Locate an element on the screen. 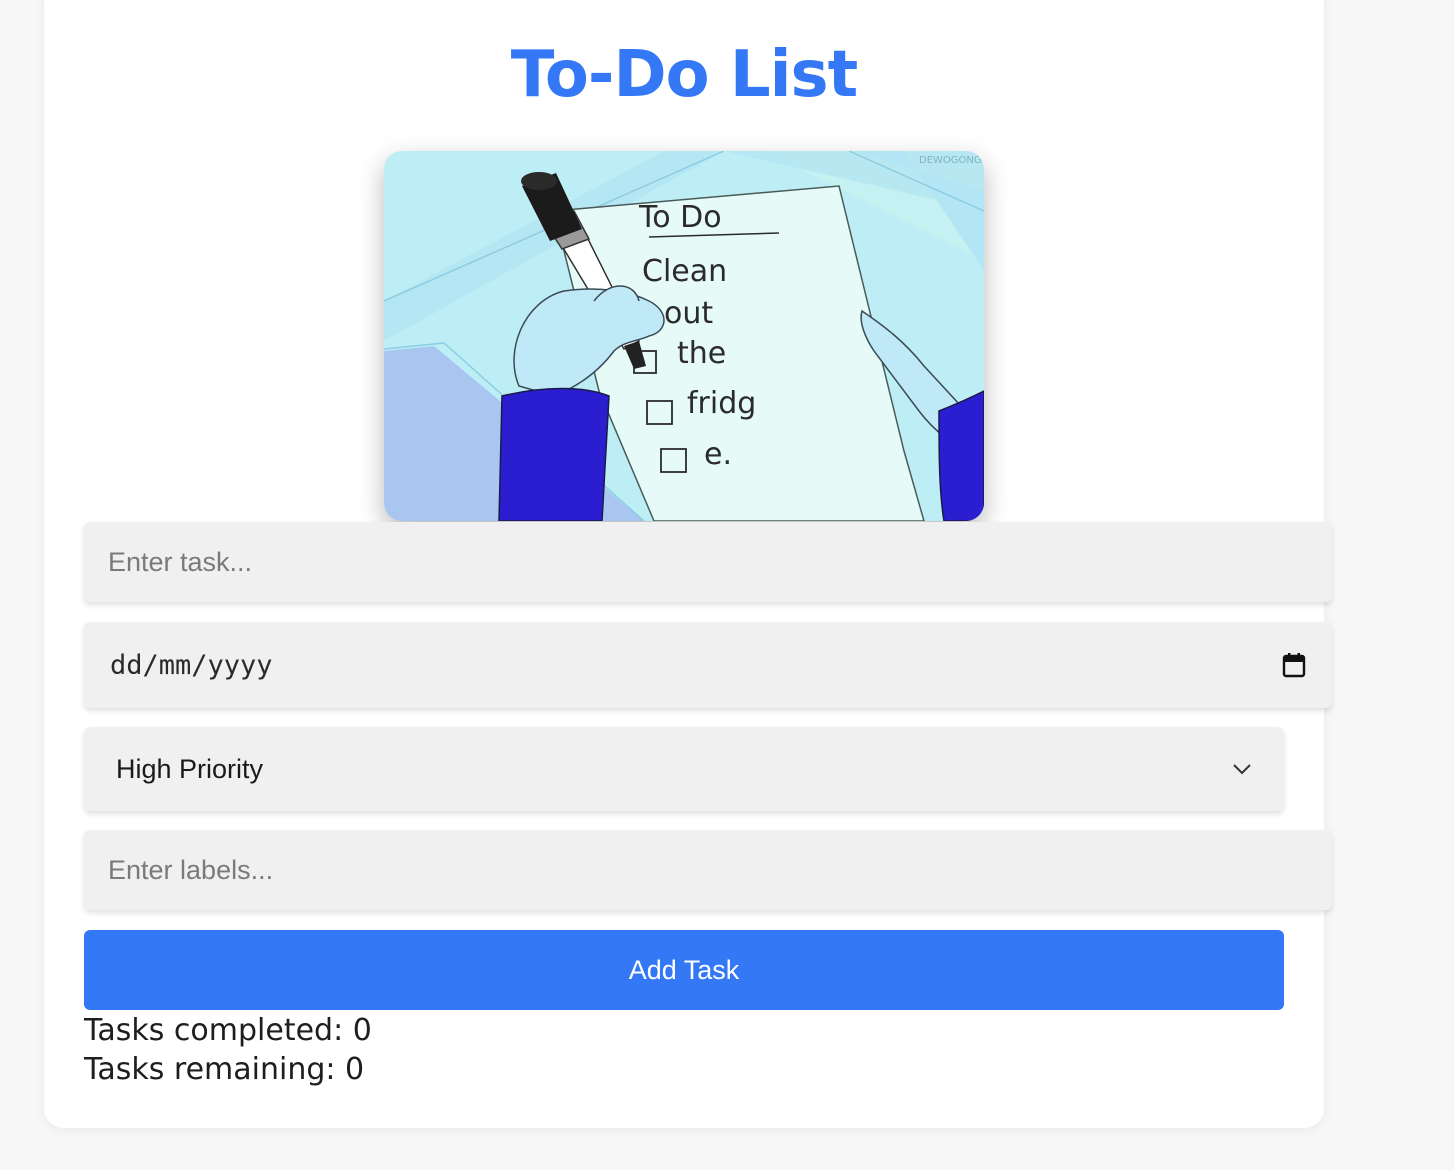  tasks-completed: Tasks completed: 0 is located at coordinates (228, 1030).